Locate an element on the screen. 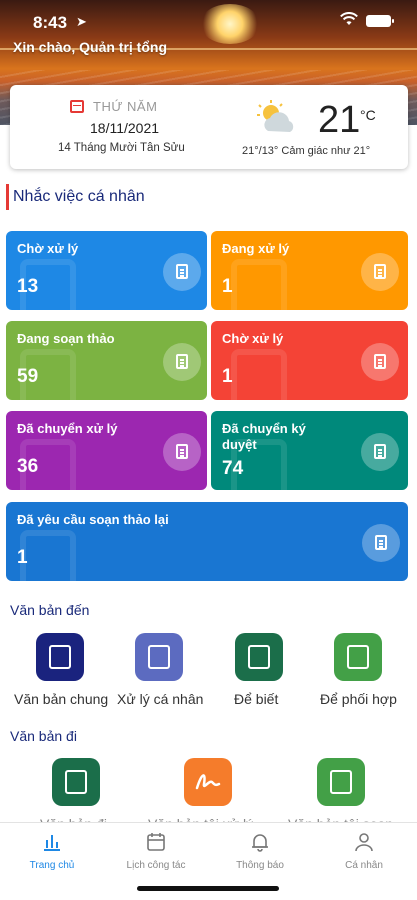 Image resolution: width=417 pixels, height=900 pixels. tile-label: Đã chuyển ký duyệt is located at coordinates (264, 436).